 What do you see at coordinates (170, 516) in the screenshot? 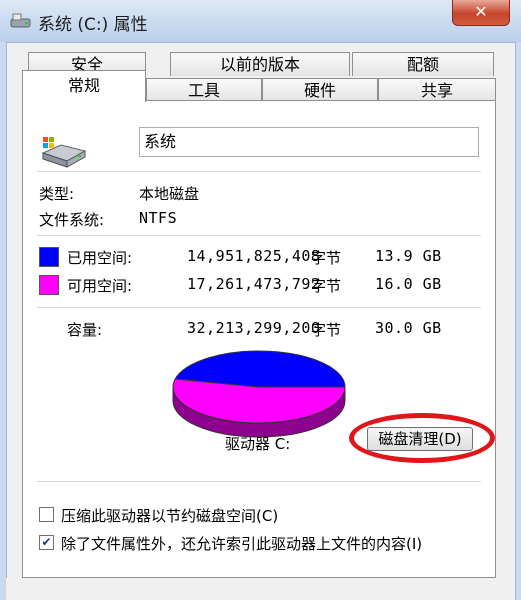
I see `compress-checkbox-label: 压缩此驱动器以节约磁盘空间(C)` at bounding box center [170, 516].